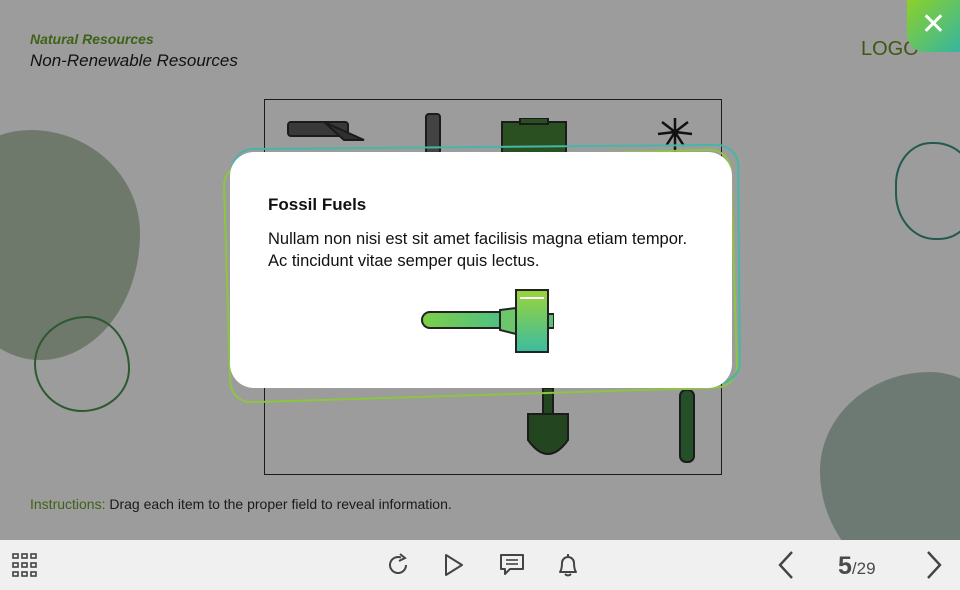 The height and width of the screenshot is (590, 960). I want to click on total-pages: /29, so click(863, 568).